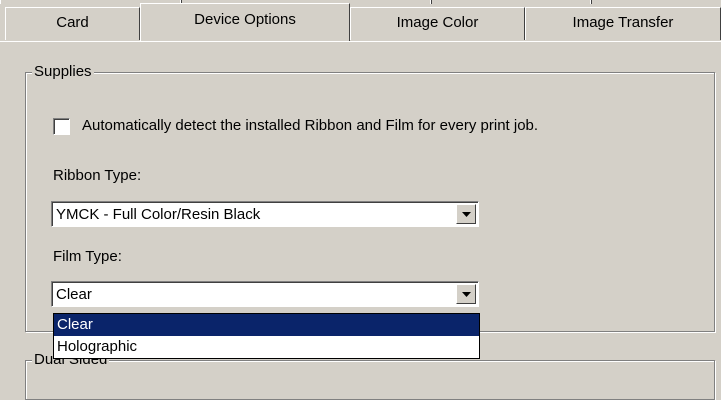 Image resolution: width=721 pixels, height=400 pixels. What do you see at coordinates (265, 214) in the screenshot?
I see `ribbon-type-select: YMCK - Full Color/Resin Black` at bounding box center [265, 214].